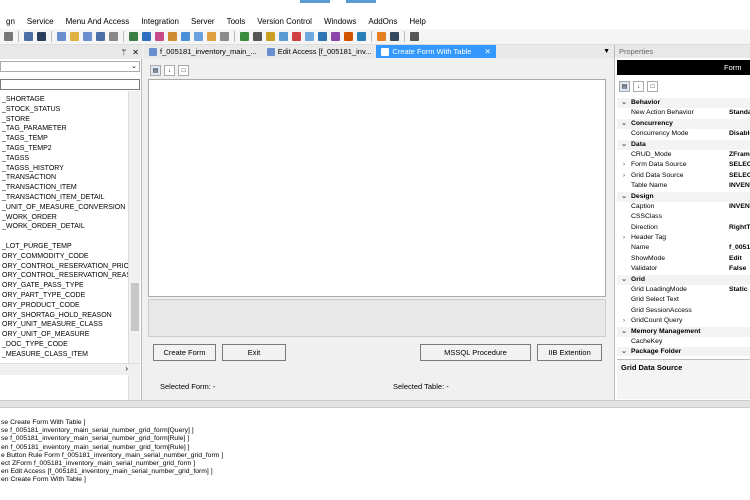 This screenshot has width=750, height=500. Describe the element at coordinates (64, 325) in the screenshot. I see `table-list-item: ORY_UNIT_MEASURE_CLASS` at that location.